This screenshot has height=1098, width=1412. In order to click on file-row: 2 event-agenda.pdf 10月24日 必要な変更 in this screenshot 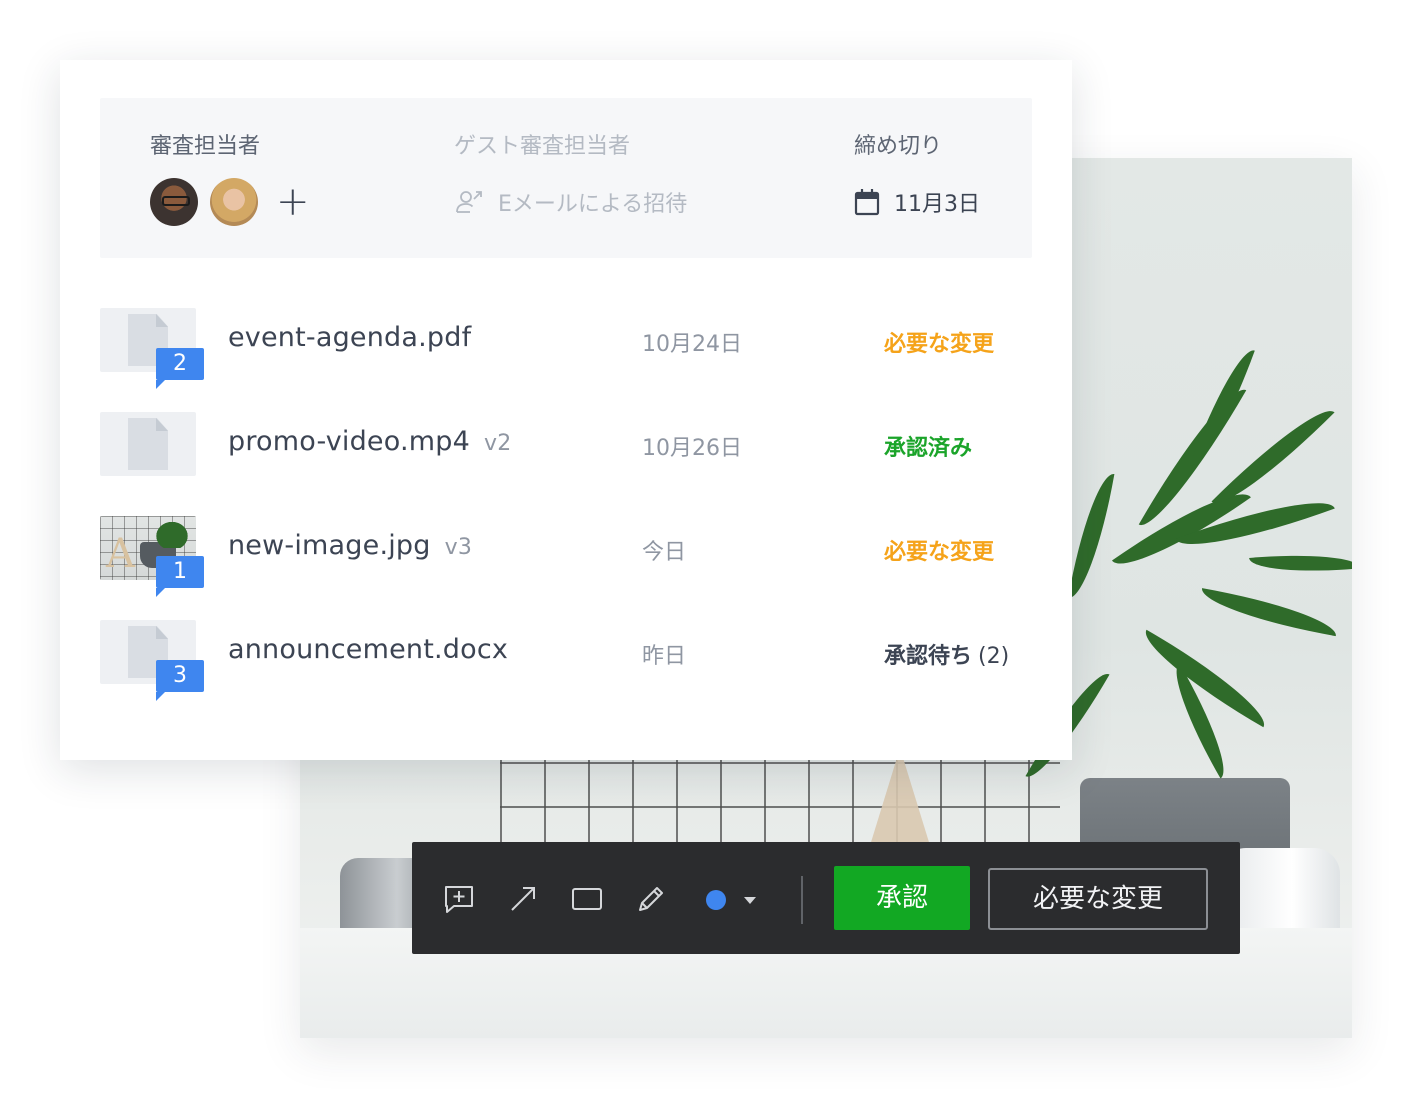, I will do `click(566, 360)`.